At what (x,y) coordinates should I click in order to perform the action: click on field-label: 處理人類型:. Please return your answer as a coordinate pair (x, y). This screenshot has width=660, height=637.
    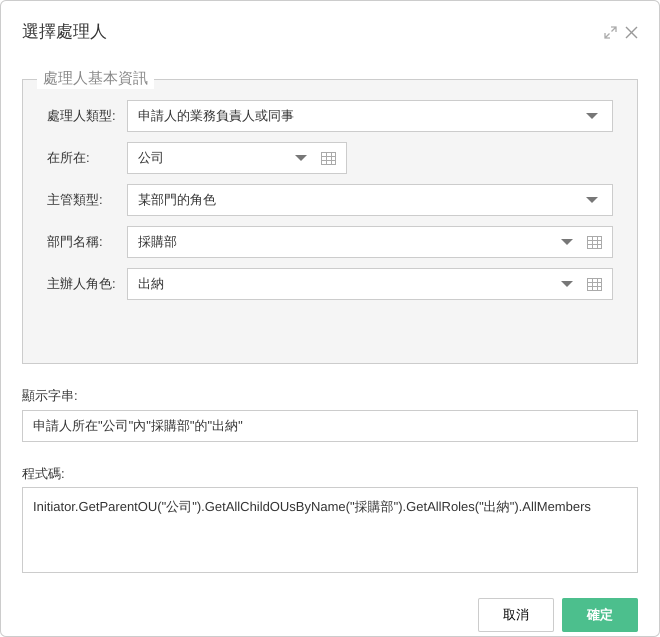
    Looking at the image, I should click on (82, 116).